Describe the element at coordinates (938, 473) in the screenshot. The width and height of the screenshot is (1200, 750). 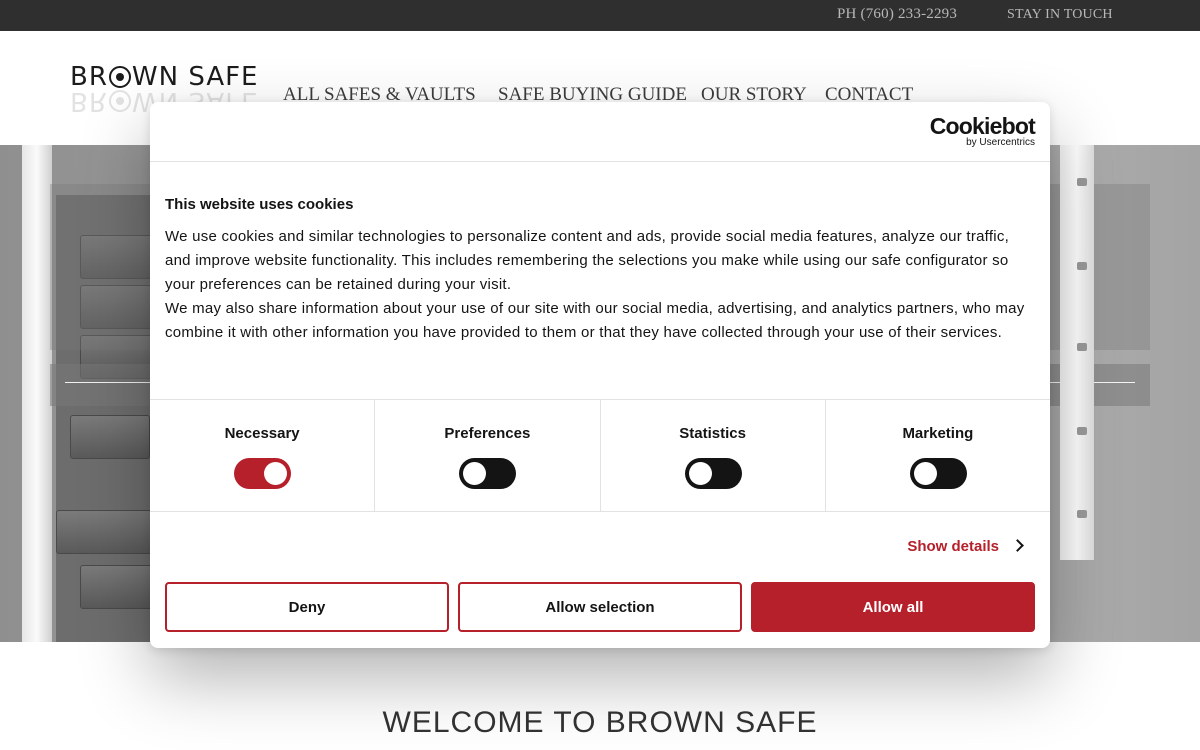
I see `marketing-toggle` at that location.